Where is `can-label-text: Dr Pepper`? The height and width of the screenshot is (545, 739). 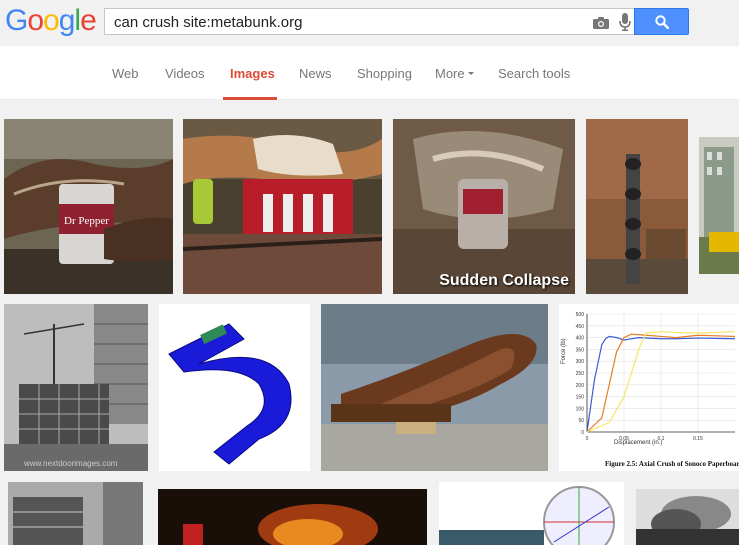
can-label-text: Dr Pepper is located at coordinates (86, 221).